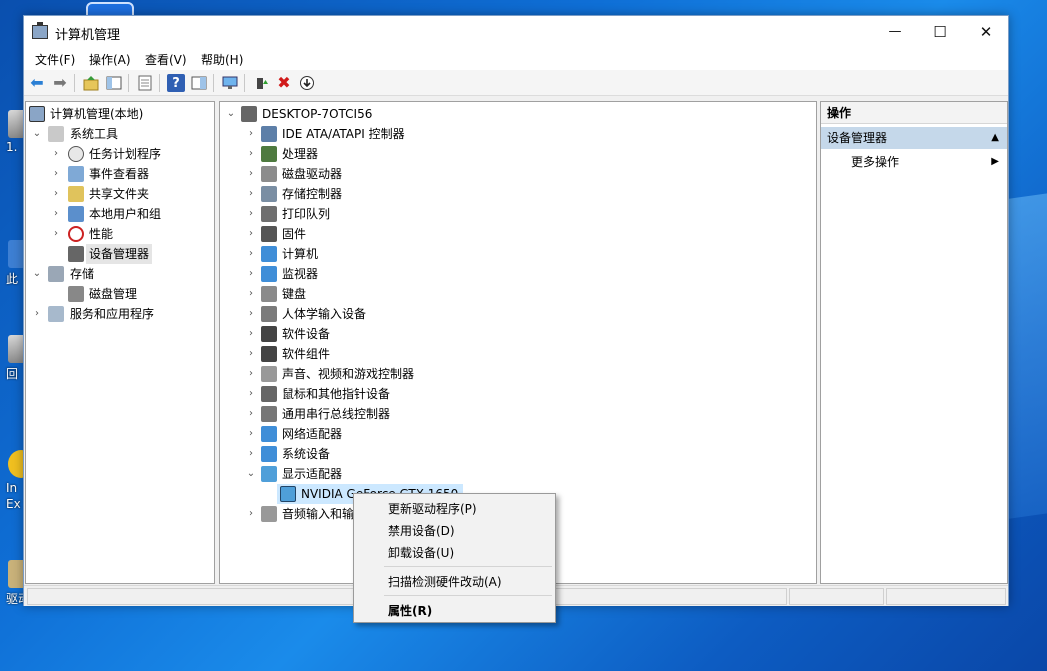  I want to click on ctx-properties: 属性(R), so click(410, 610).